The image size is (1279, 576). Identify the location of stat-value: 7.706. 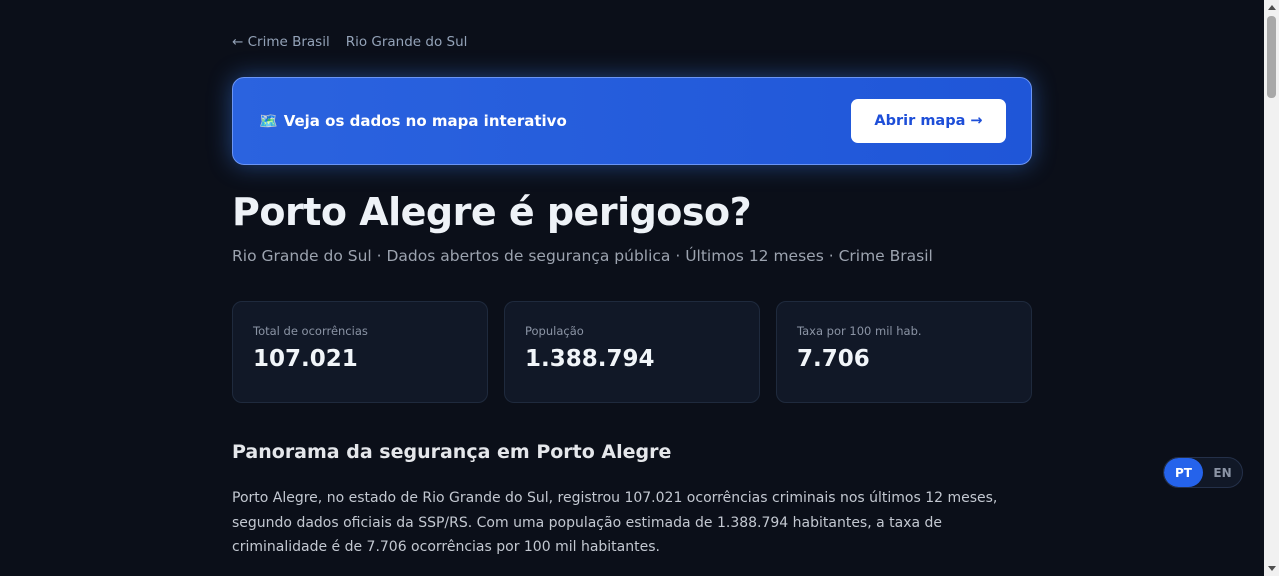
(833, 359).